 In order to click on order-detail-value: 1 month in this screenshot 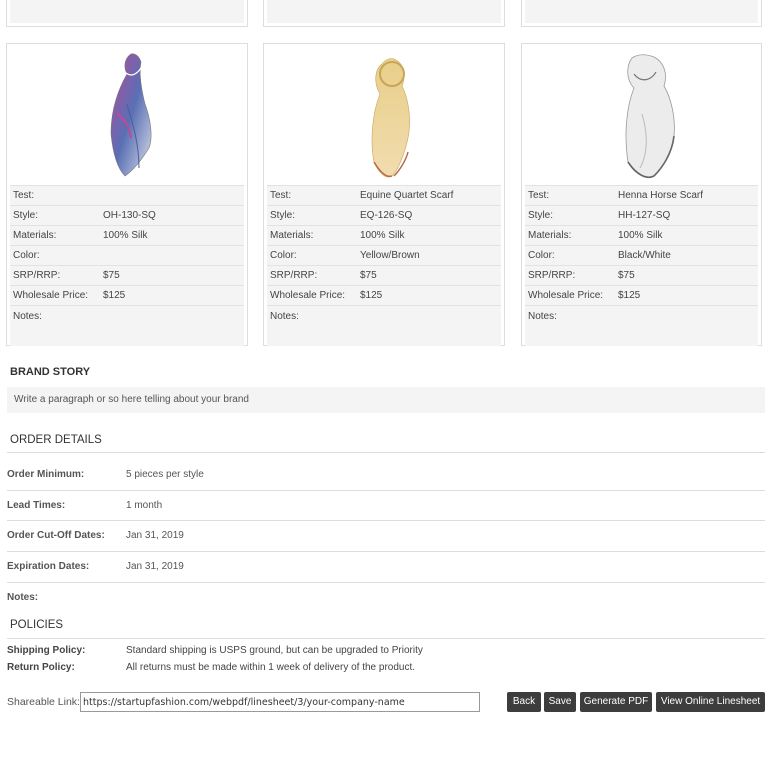, I will do `click(144, 505)`.